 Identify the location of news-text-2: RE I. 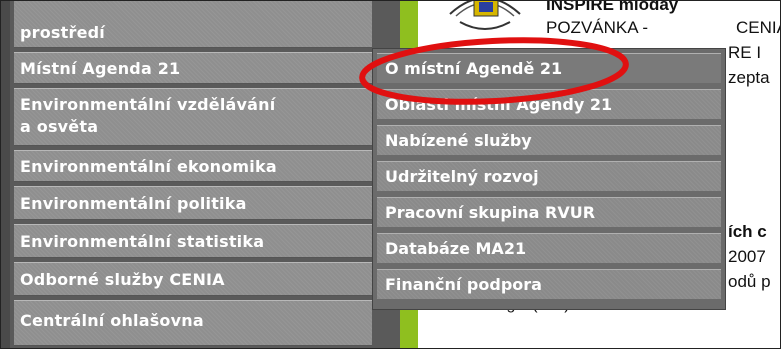
(745, 52).